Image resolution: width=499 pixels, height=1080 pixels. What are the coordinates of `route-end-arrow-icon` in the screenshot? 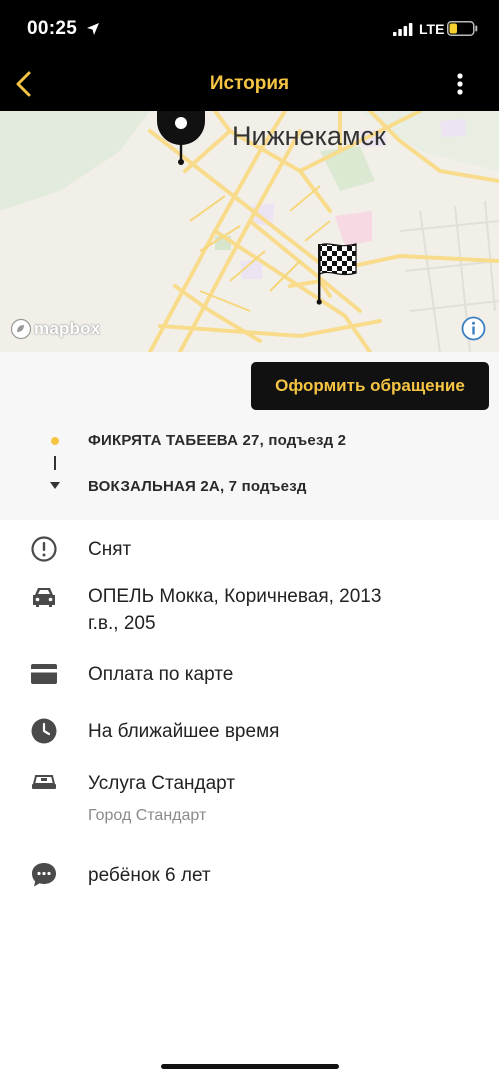 It's located at (55, 485).